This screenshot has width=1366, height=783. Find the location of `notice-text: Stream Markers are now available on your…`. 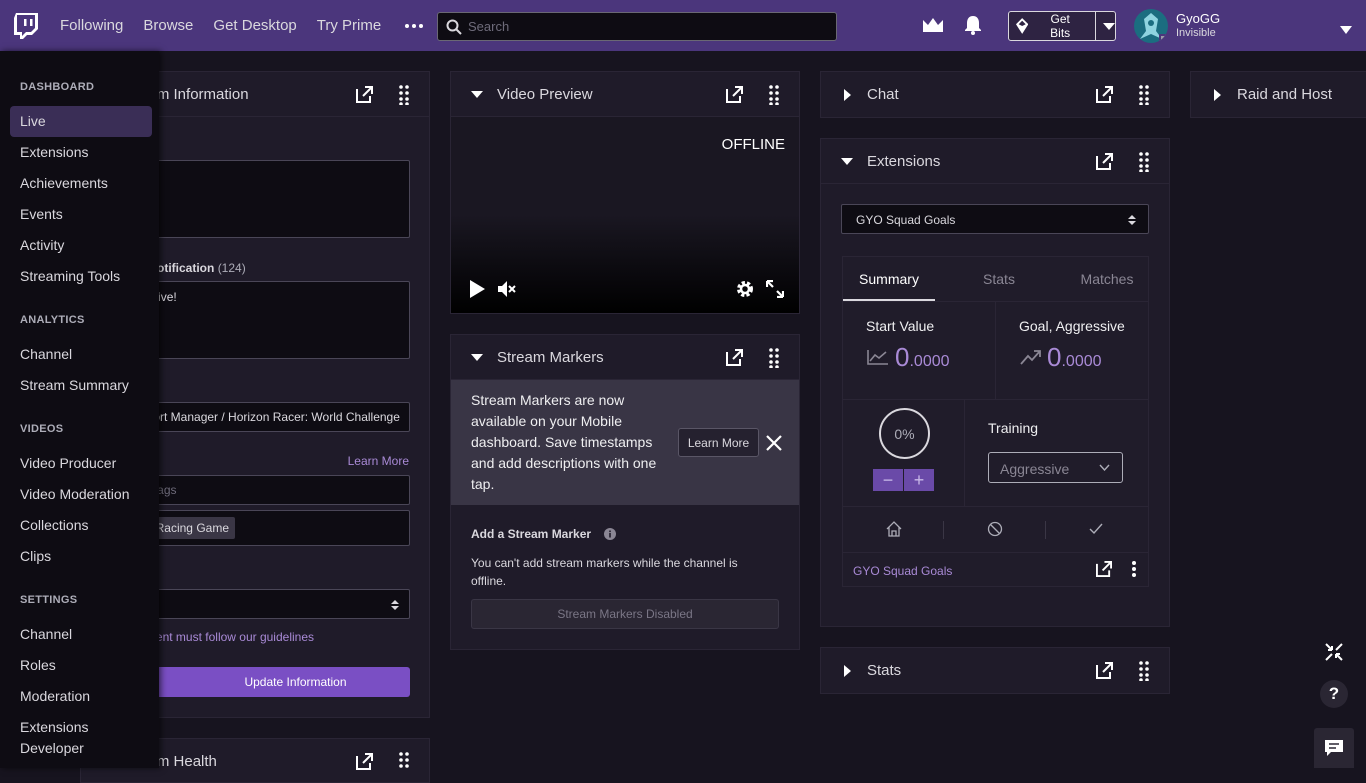

notice-text: Stream Markers are now available on your… is located at coordinates (564, 442).